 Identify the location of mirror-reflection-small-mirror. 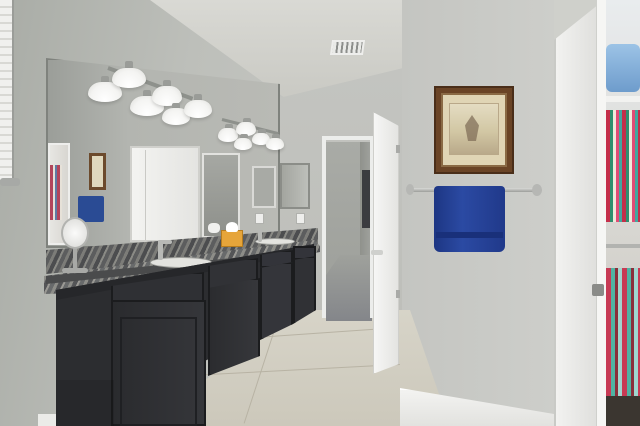
(264, 187).